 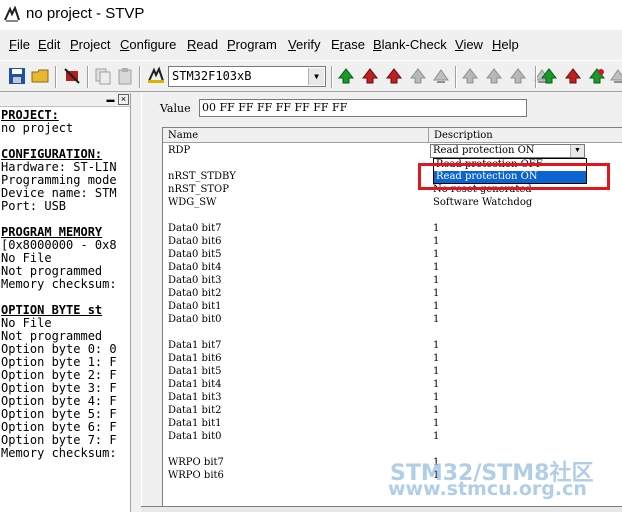 What do you see at coordinates (202, 176) in the screenshot?
I see `option-name-cell: nRST_STDBY` at bounding box center [202, 176].